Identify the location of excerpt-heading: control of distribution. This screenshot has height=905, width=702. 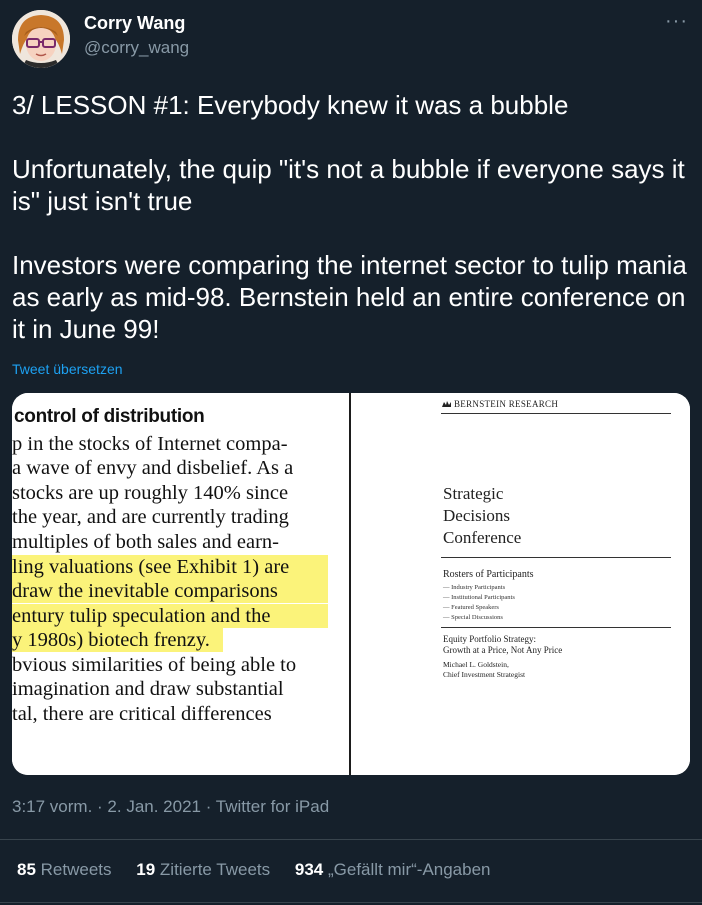
(109, 416).